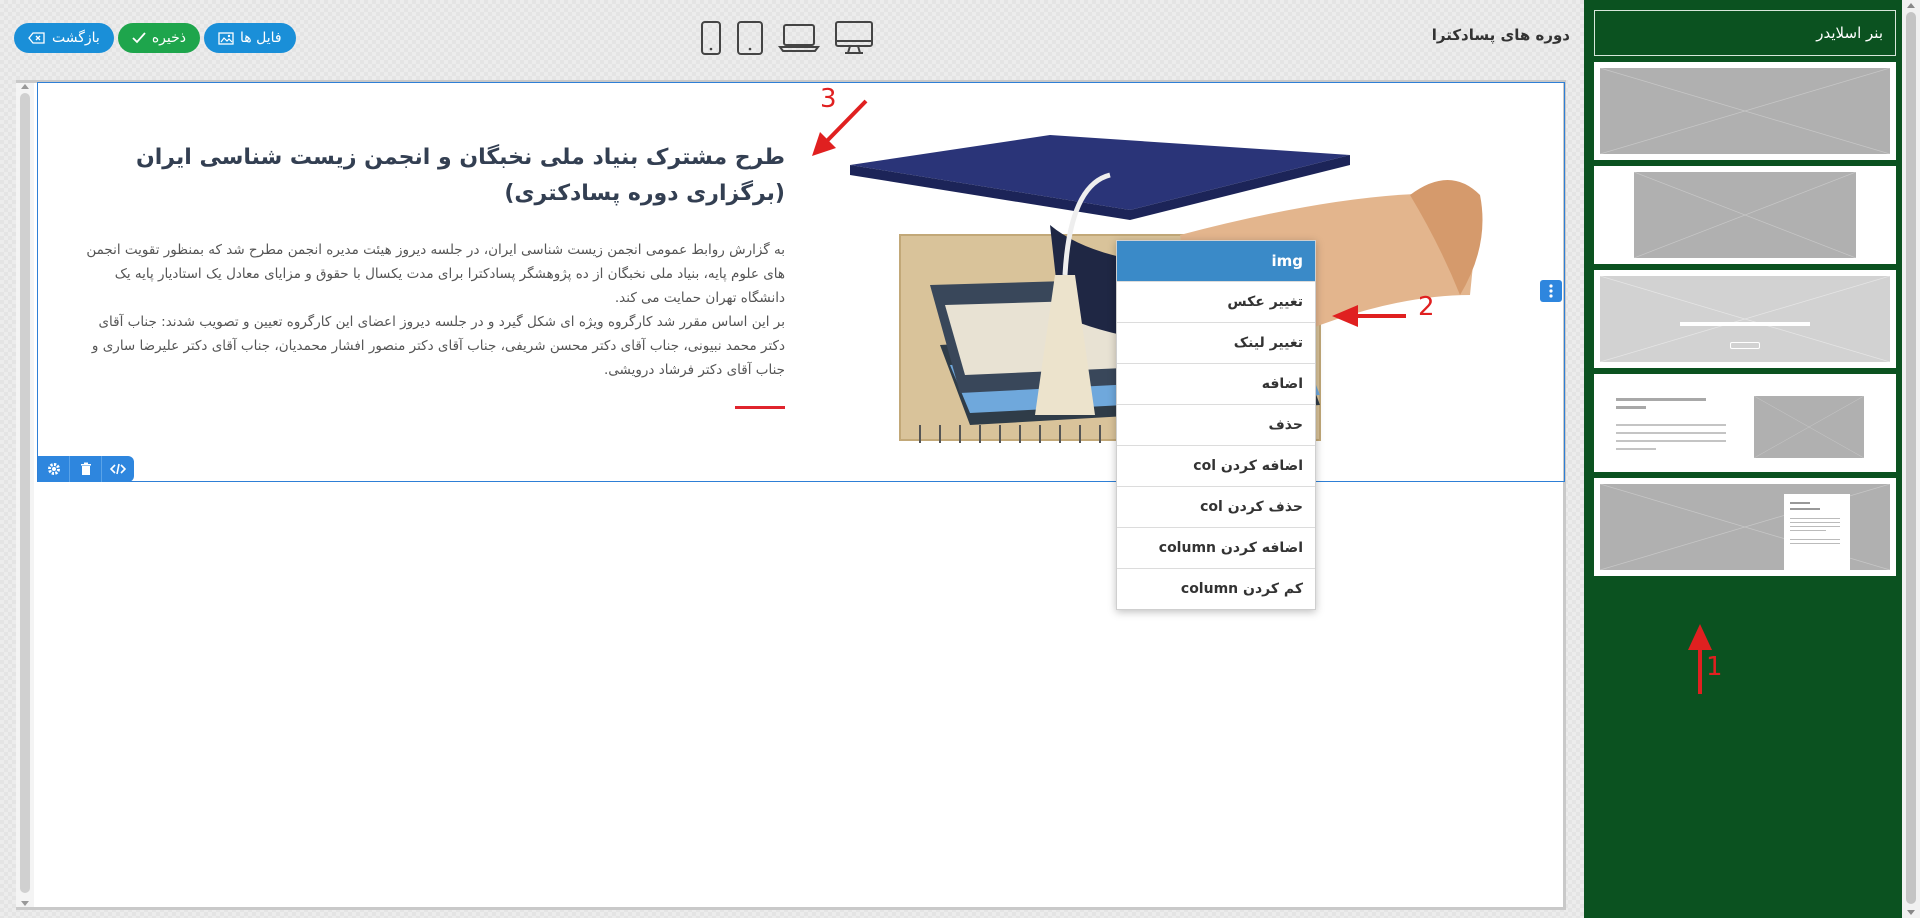  Describe the element at coordinates (1216, 465) in the screenshot. I see `menu-add-col: اضافه کردن col` at that location.